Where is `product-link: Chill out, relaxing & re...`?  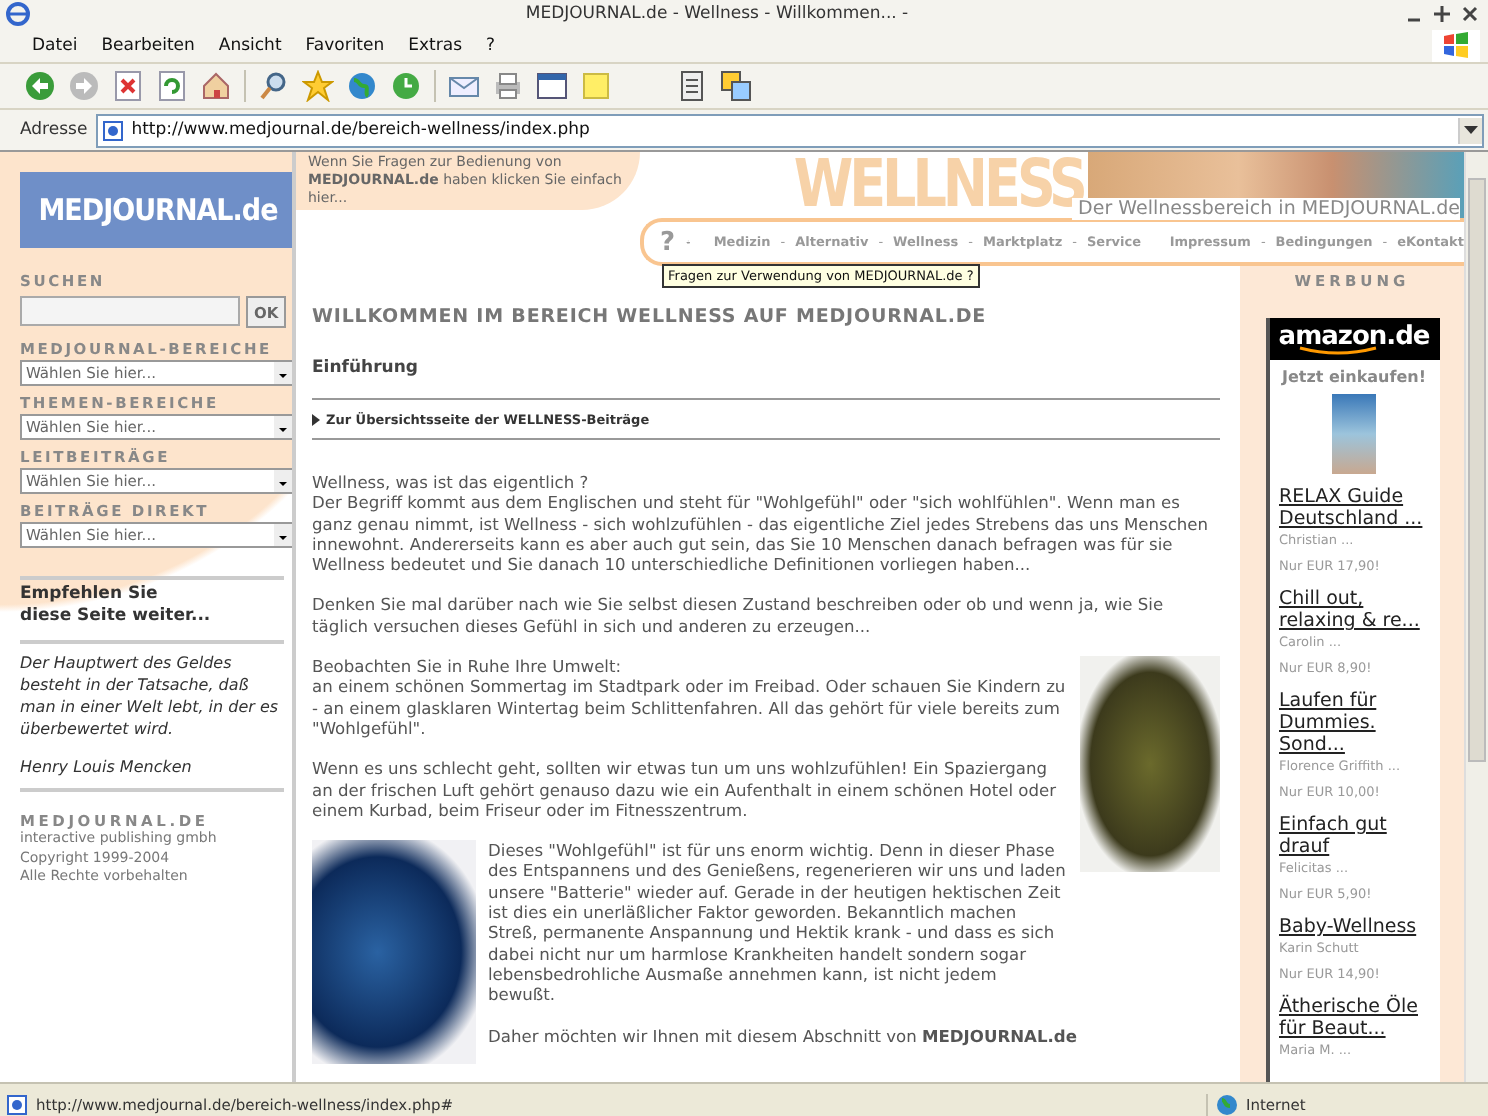 product-link: Chill out, relaxing & re... is located at coordinates (1355, 610).